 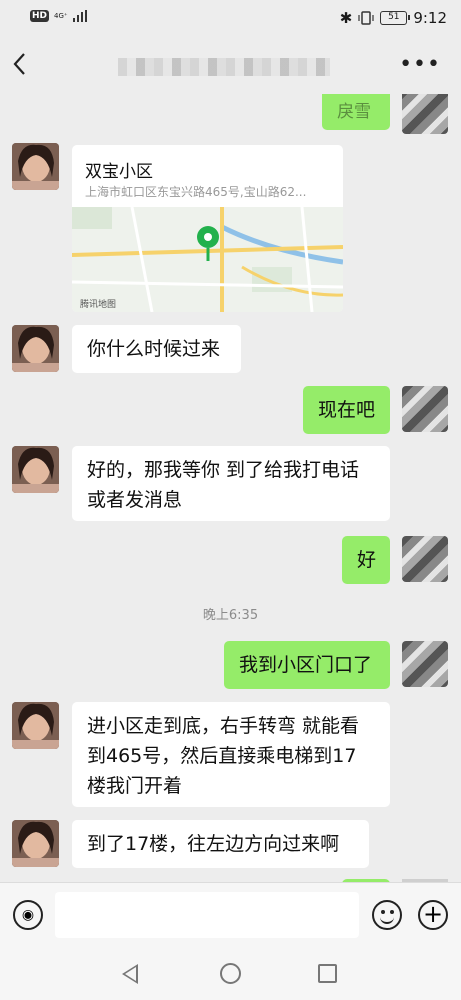 I want to click on voice-button: ◉, so click(x=28, y=915).